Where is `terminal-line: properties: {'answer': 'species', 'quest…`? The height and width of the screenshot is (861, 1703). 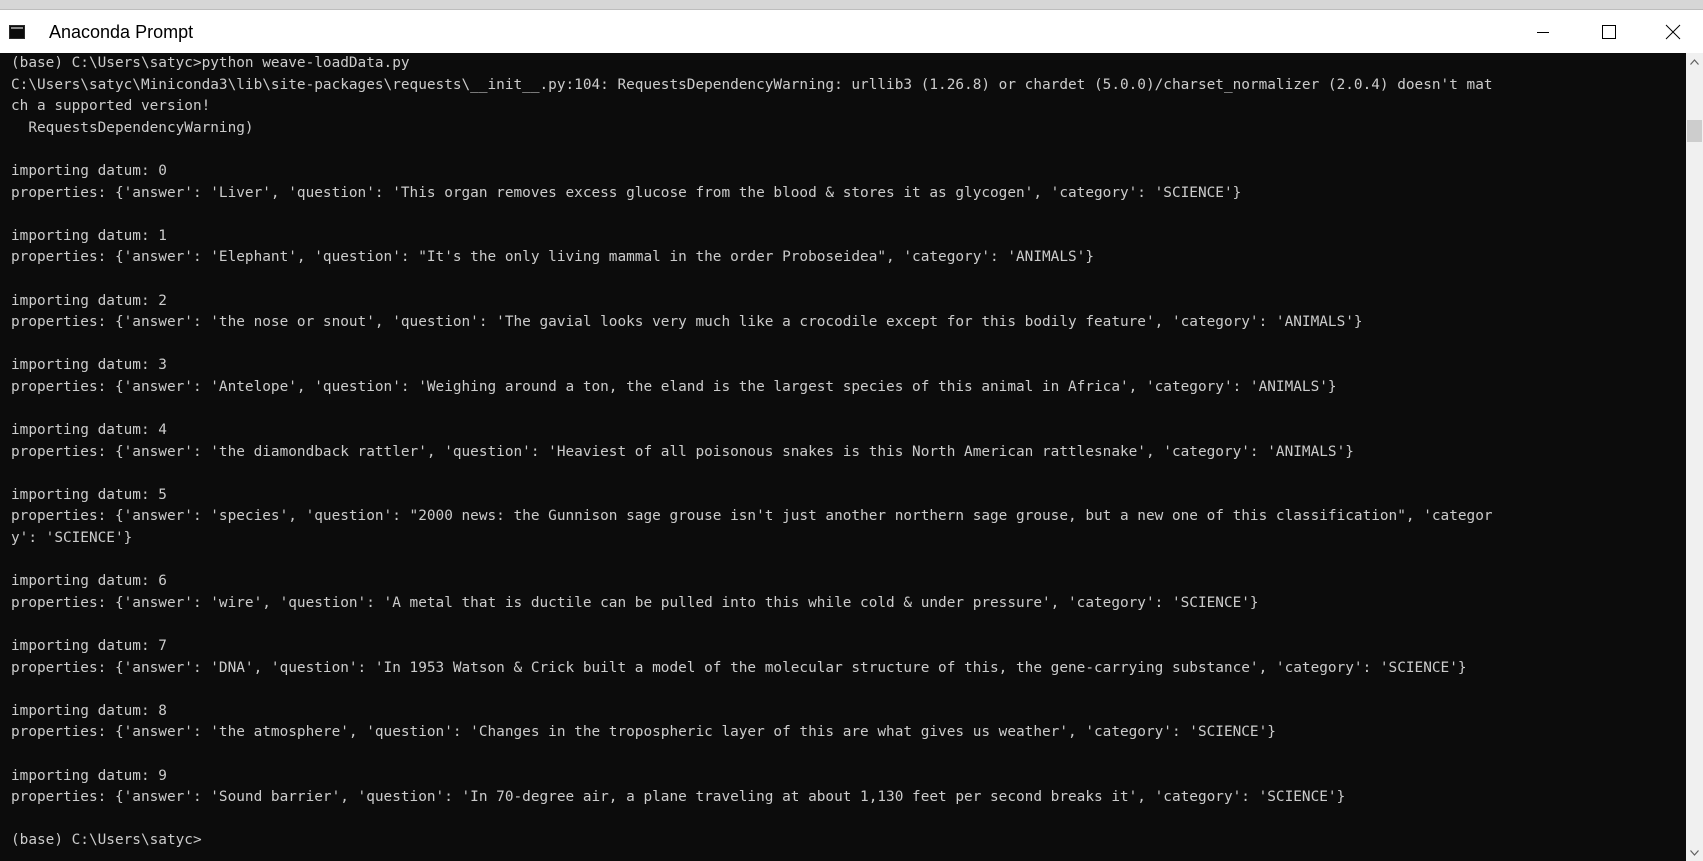 terminal-line: properties: {'answer': 'species', 'quest… is located at coordinates (752, 516).